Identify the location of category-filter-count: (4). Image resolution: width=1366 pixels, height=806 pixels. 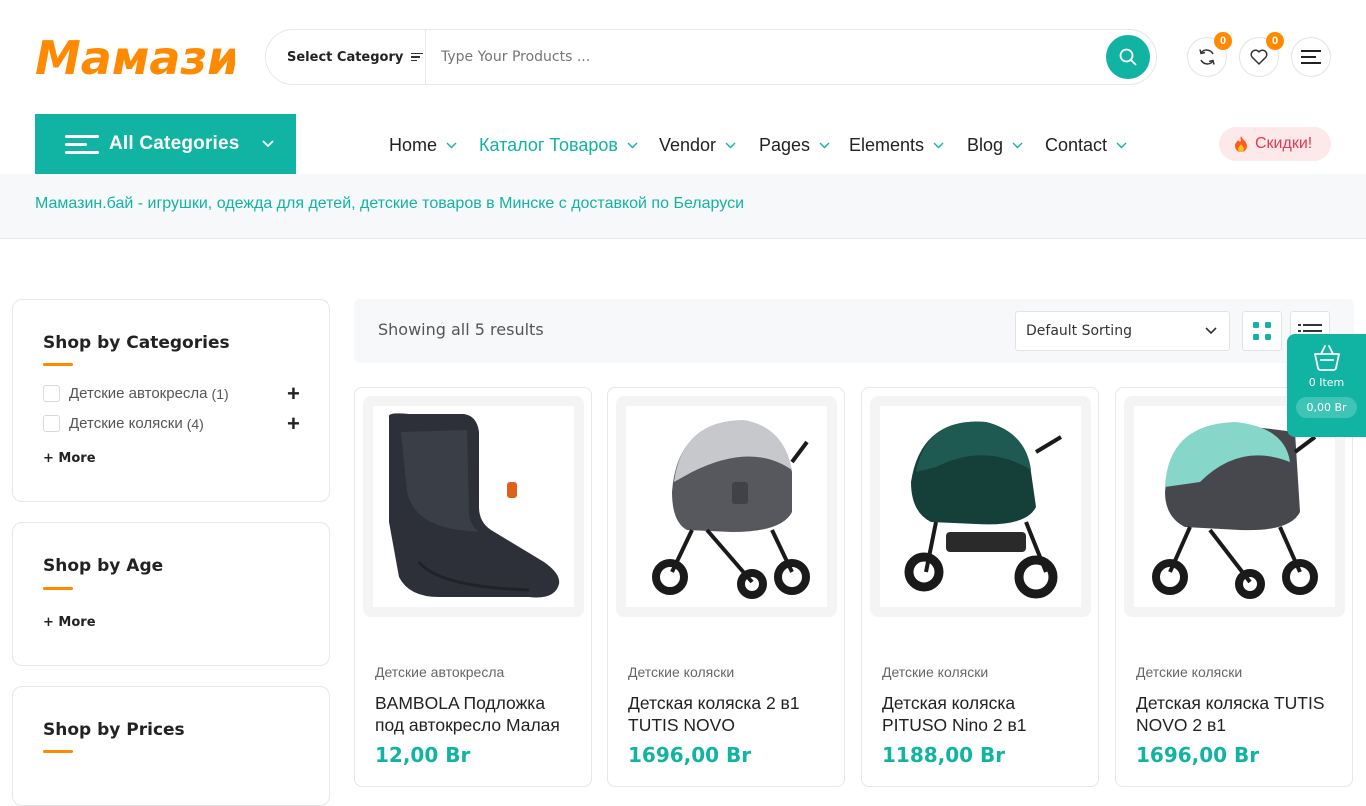
(195, 423).